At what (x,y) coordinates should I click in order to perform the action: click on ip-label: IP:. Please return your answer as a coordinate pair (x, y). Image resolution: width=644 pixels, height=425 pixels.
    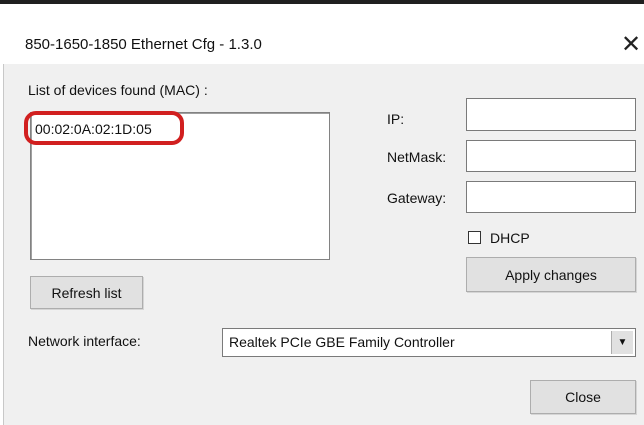
    Looking at the image, I should click on (396, 119).